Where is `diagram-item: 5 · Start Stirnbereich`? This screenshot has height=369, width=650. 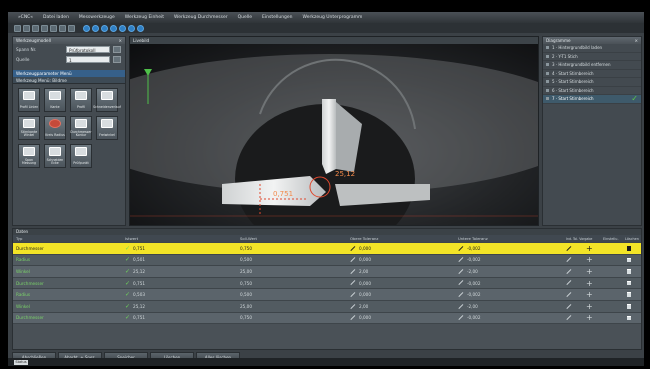
diagram-item: 5 · Start Stirnbereich is located at coordinates (592, 82).